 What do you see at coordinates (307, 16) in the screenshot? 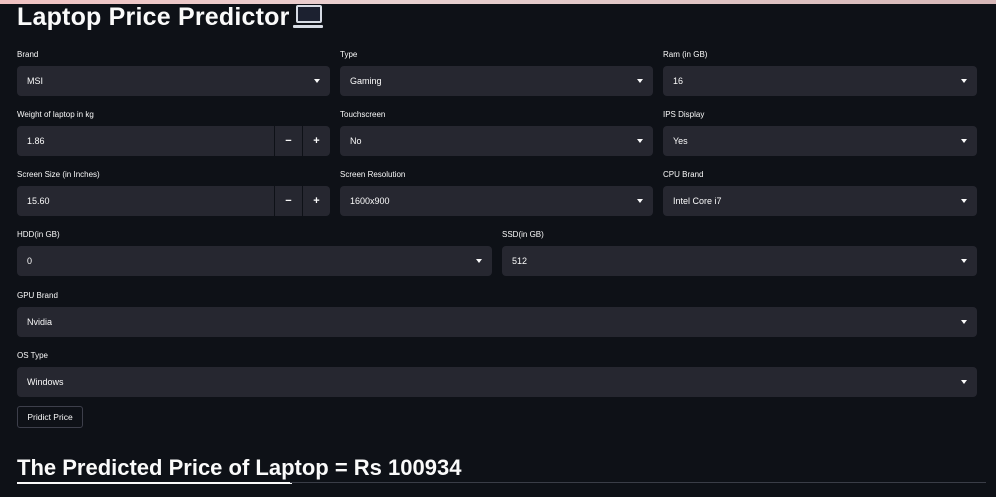
I see `laptop-icon` at bounding box center [307, 16].